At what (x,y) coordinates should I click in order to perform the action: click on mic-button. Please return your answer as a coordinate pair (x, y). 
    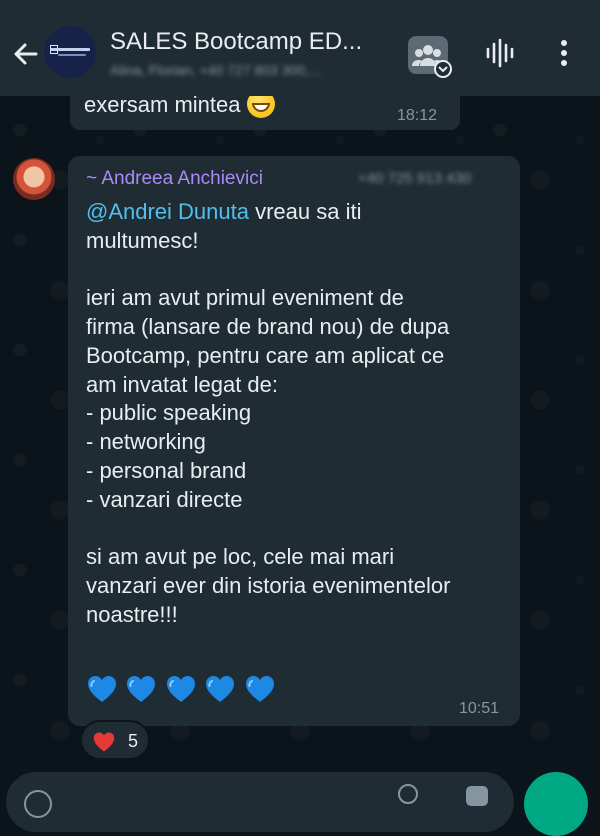
    Looking at the image, I should click on (556, 804).